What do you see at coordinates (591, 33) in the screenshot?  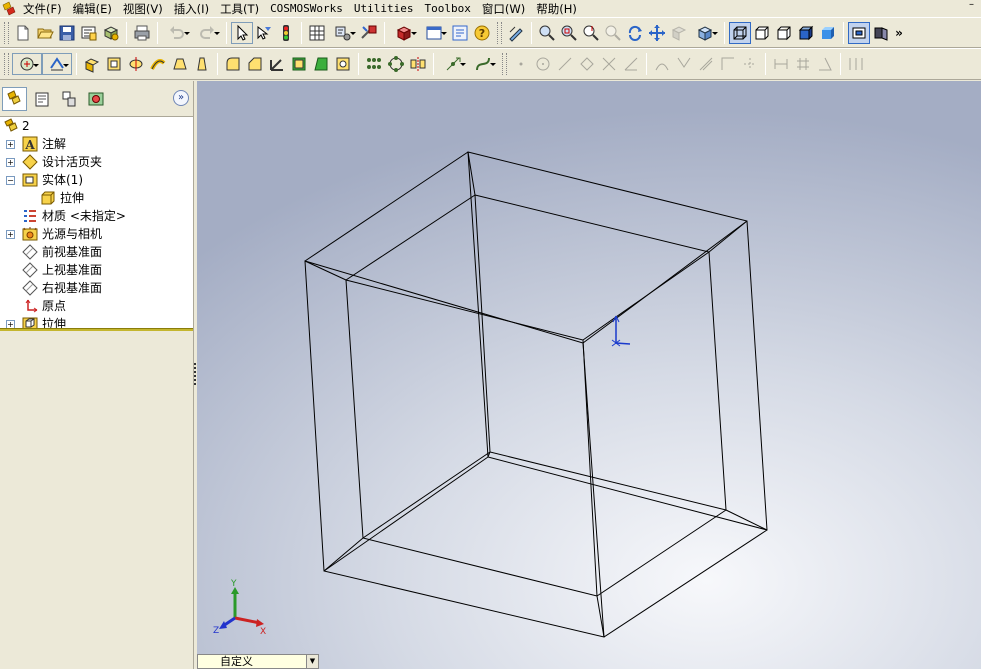 I see `zoom-in-out-button` at bounding box center [591, 33].